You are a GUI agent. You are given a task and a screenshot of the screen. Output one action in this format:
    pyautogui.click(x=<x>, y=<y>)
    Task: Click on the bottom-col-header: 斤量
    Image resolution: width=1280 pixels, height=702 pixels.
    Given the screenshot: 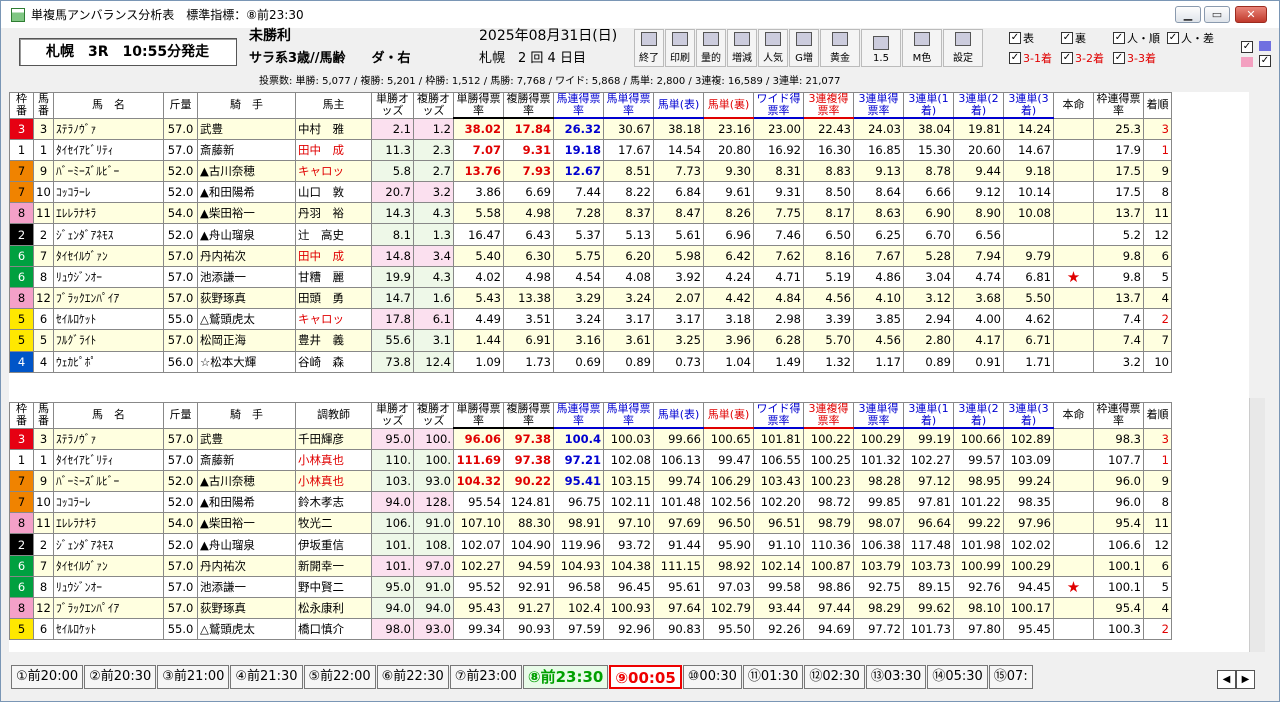 What is the action you would take?
    pyautogui.click(x=180, y=415)
    